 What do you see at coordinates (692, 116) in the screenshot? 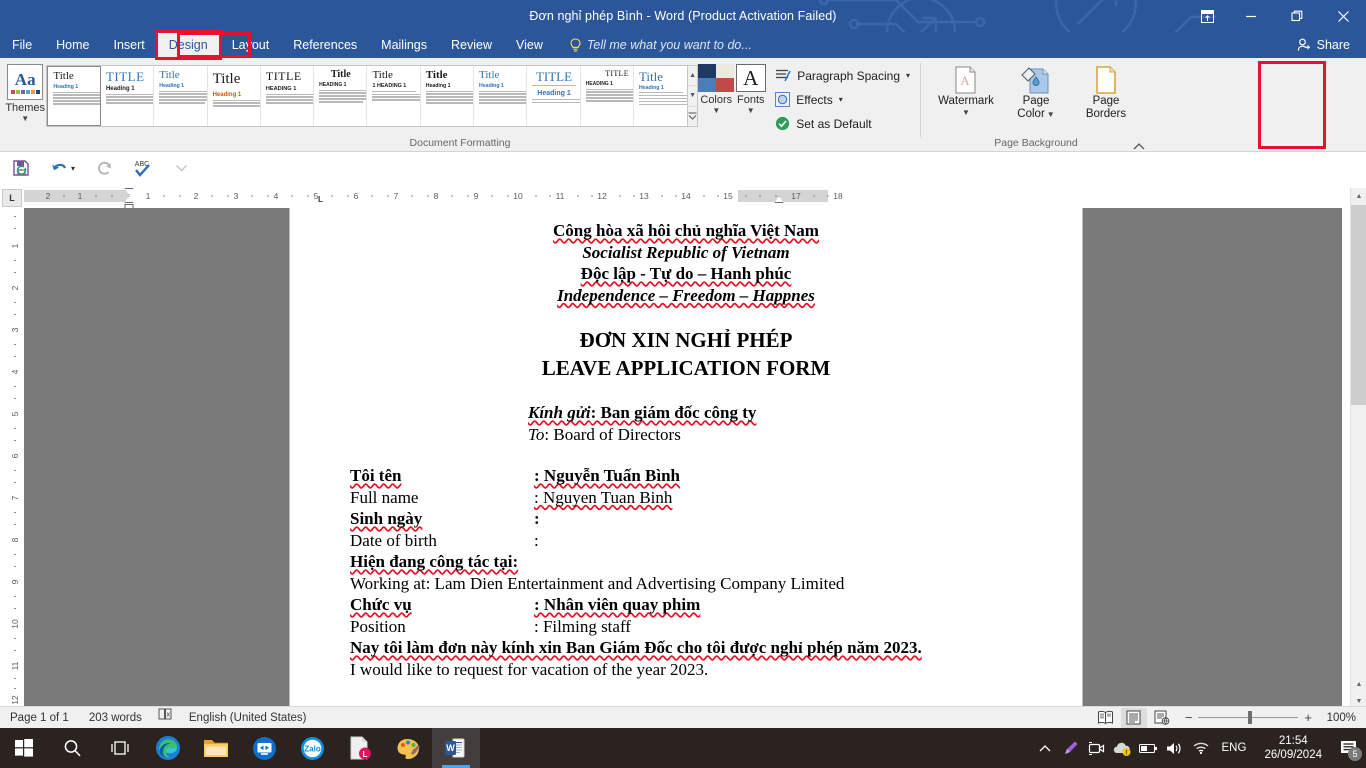
I see `gallery-more-icon` at bounding box center [692, 116].